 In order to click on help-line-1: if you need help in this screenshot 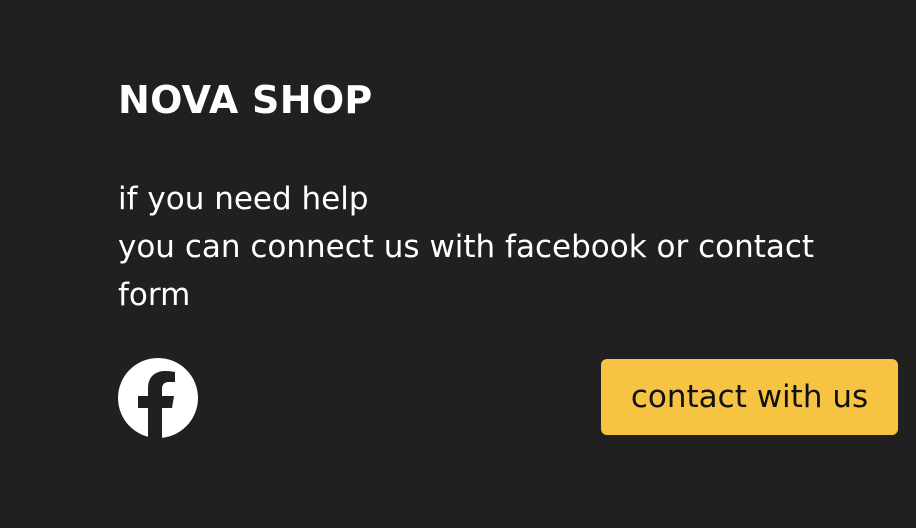, I will do `click(243, 199)`.